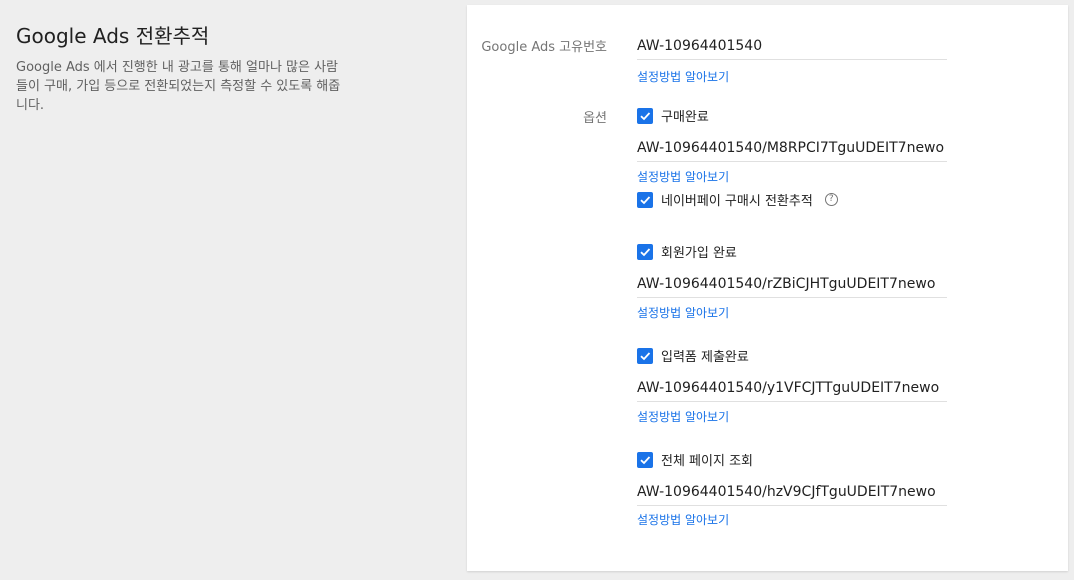 The height and width of the screenshot is (580, 1074). What do you see at coordinates (699, 253) in the screenshot?
I see `checkbox-label: 회원가입 완료` at bounding box center [699, 253].